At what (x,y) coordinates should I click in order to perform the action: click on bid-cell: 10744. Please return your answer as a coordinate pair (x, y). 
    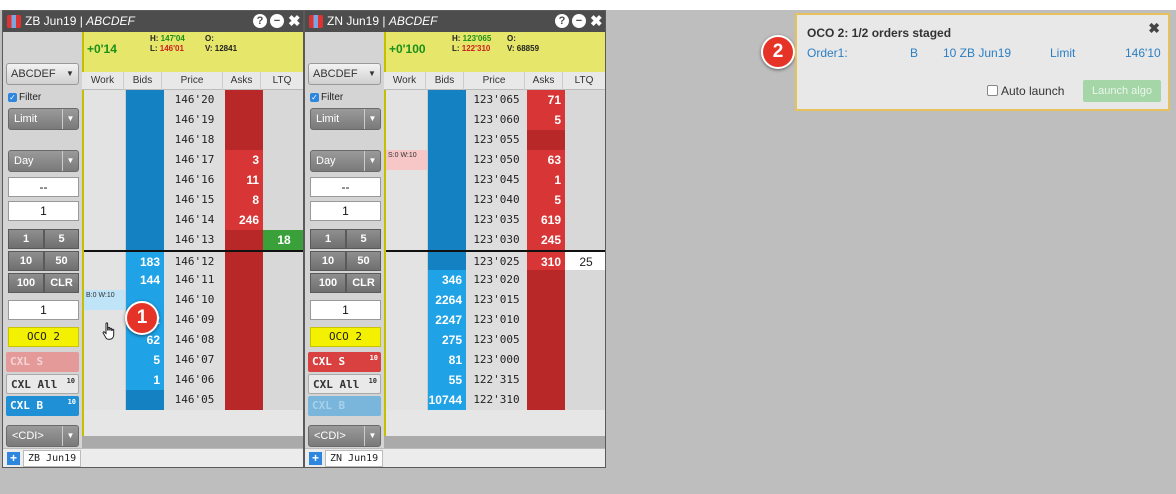
    Looking at the image, I should click on (447, 400).